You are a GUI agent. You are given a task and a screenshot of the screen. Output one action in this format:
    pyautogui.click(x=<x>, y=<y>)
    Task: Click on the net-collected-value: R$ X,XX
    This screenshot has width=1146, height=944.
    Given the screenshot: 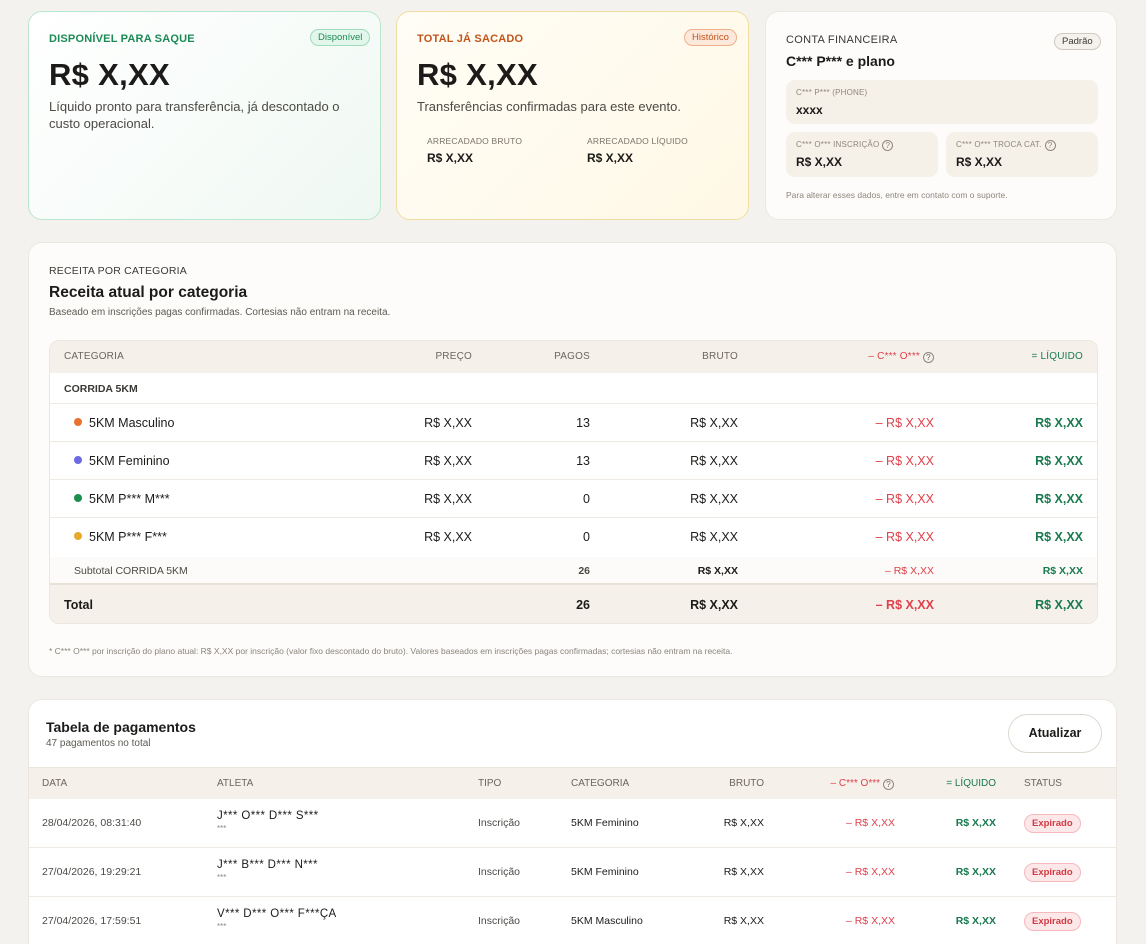 What is the action you would take?
    pyautogui.click(x=610, y=158)
    